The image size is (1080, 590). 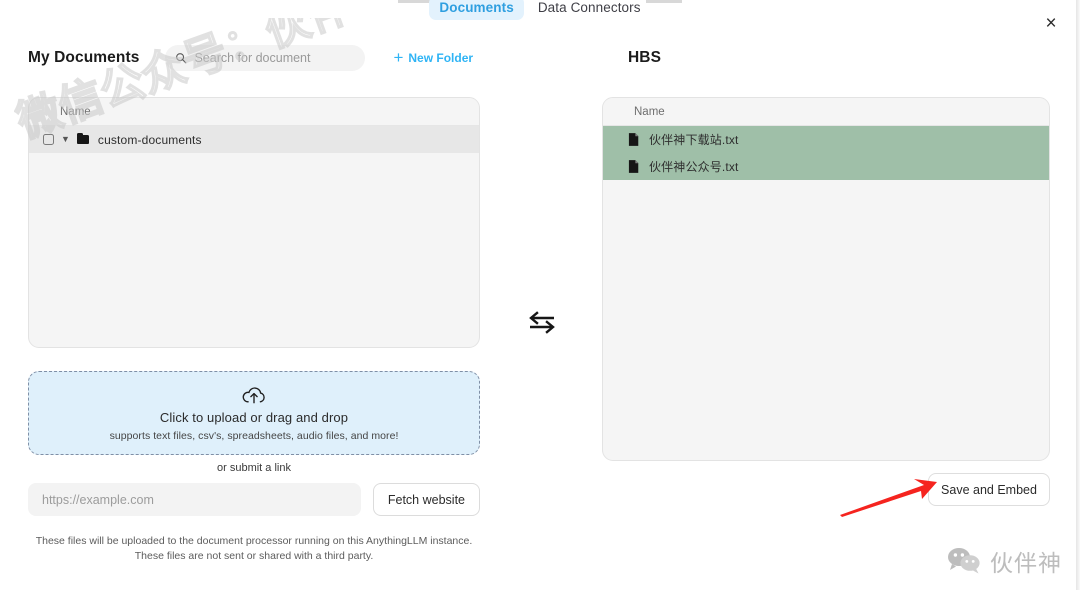 I want to click on file-name-label: 伙伴神公众号.txt, so click(x=694, y=167).